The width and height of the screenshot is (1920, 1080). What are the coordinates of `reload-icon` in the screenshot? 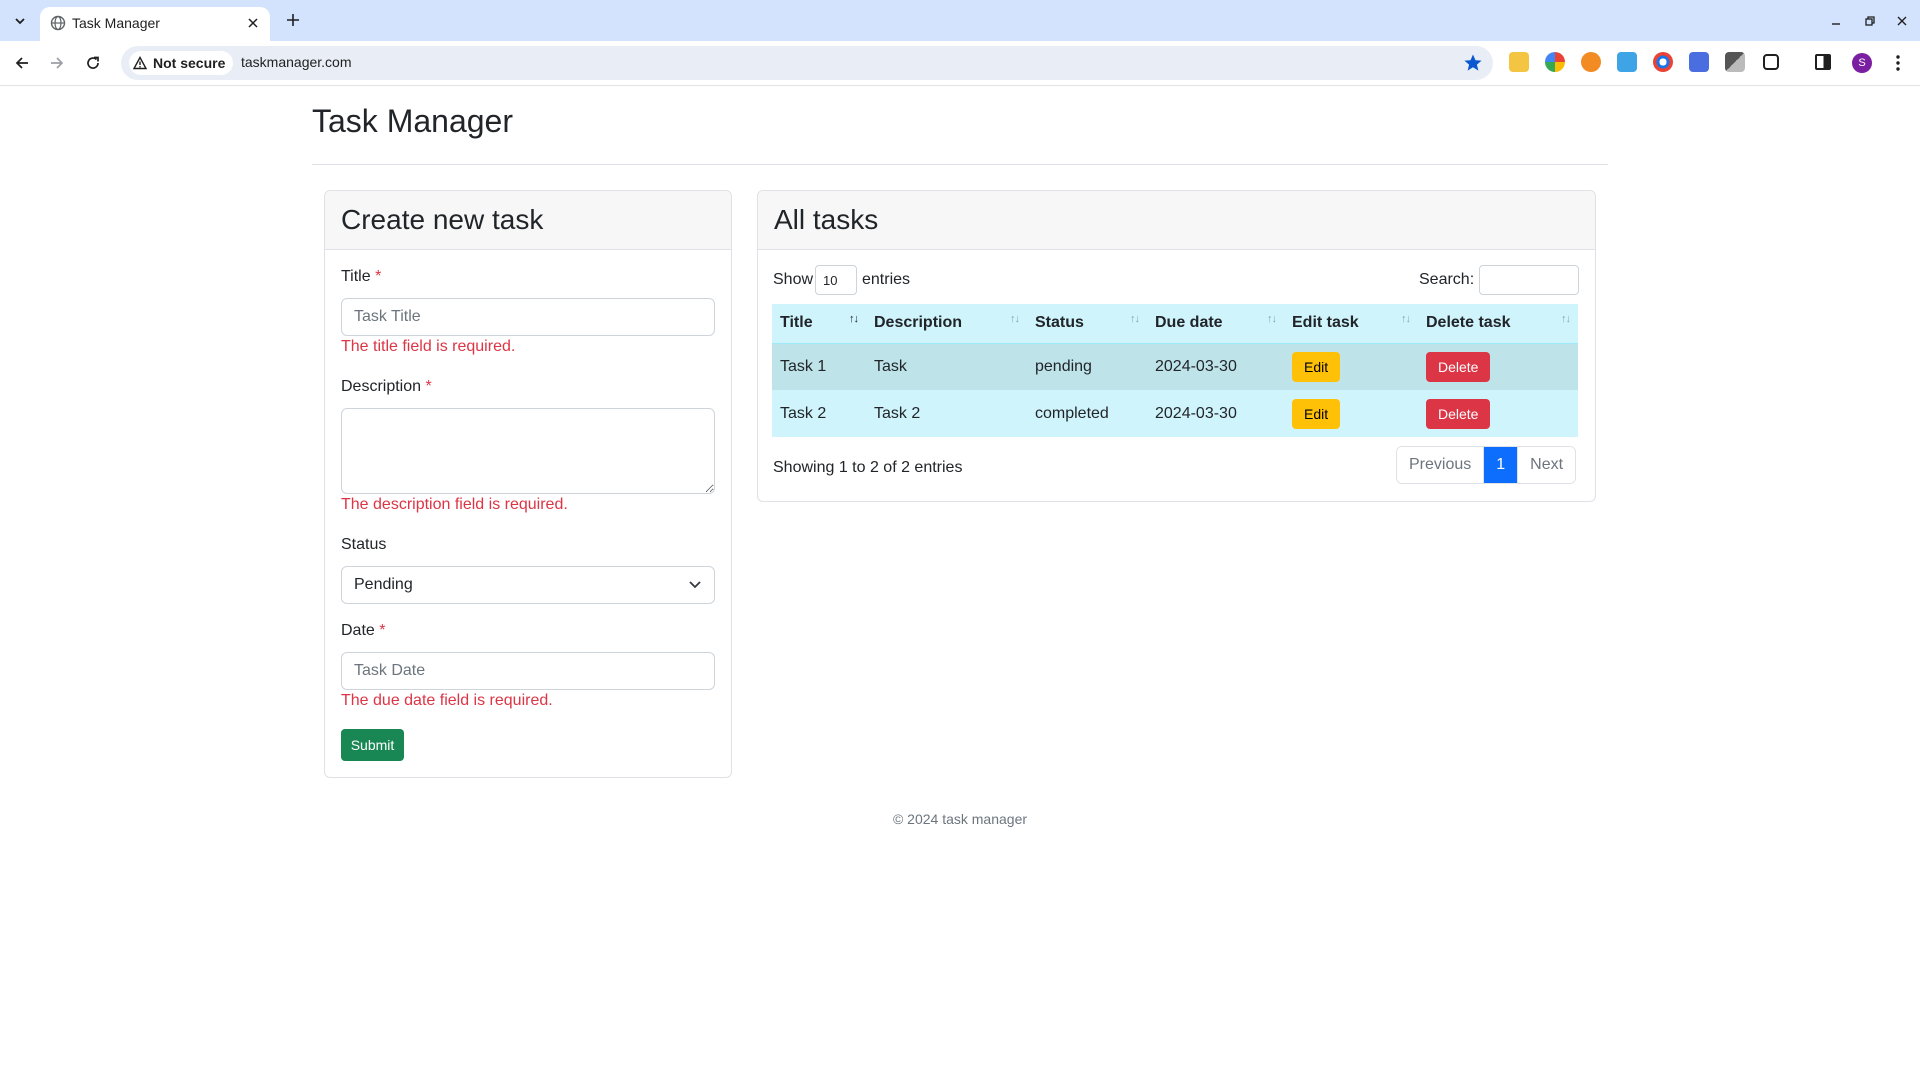 It's located at (93, 63).